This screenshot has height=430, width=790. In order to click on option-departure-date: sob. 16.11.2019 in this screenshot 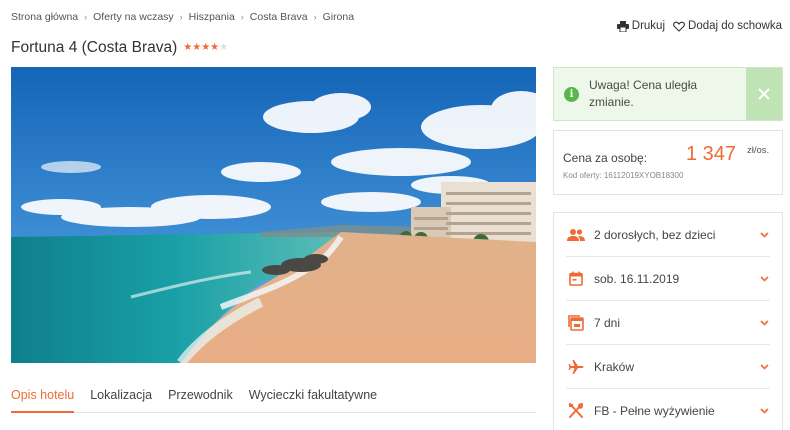, I will do `click(668, 279)`.